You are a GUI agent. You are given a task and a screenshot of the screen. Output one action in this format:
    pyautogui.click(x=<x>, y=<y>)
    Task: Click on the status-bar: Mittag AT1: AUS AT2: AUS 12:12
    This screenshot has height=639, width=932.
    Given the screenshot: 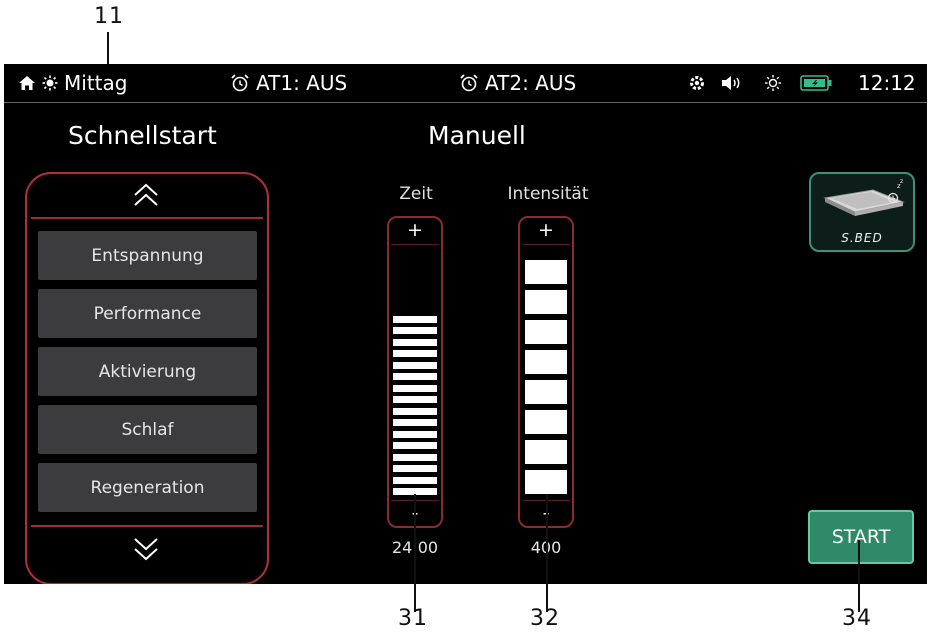 What is the action you would take?
    pyautogui.click(x=465, y=83)
    